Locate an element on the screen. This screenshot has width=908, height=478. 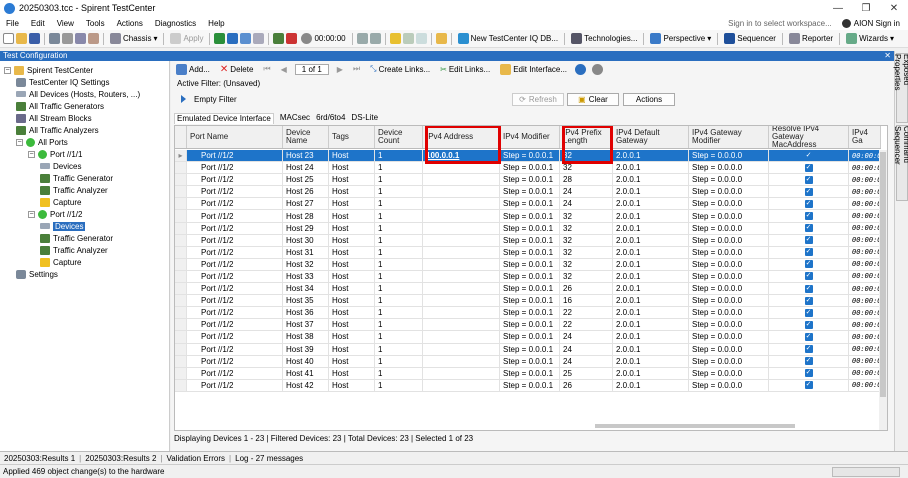
minimize-icon: — is located at coordinates (838, 8).